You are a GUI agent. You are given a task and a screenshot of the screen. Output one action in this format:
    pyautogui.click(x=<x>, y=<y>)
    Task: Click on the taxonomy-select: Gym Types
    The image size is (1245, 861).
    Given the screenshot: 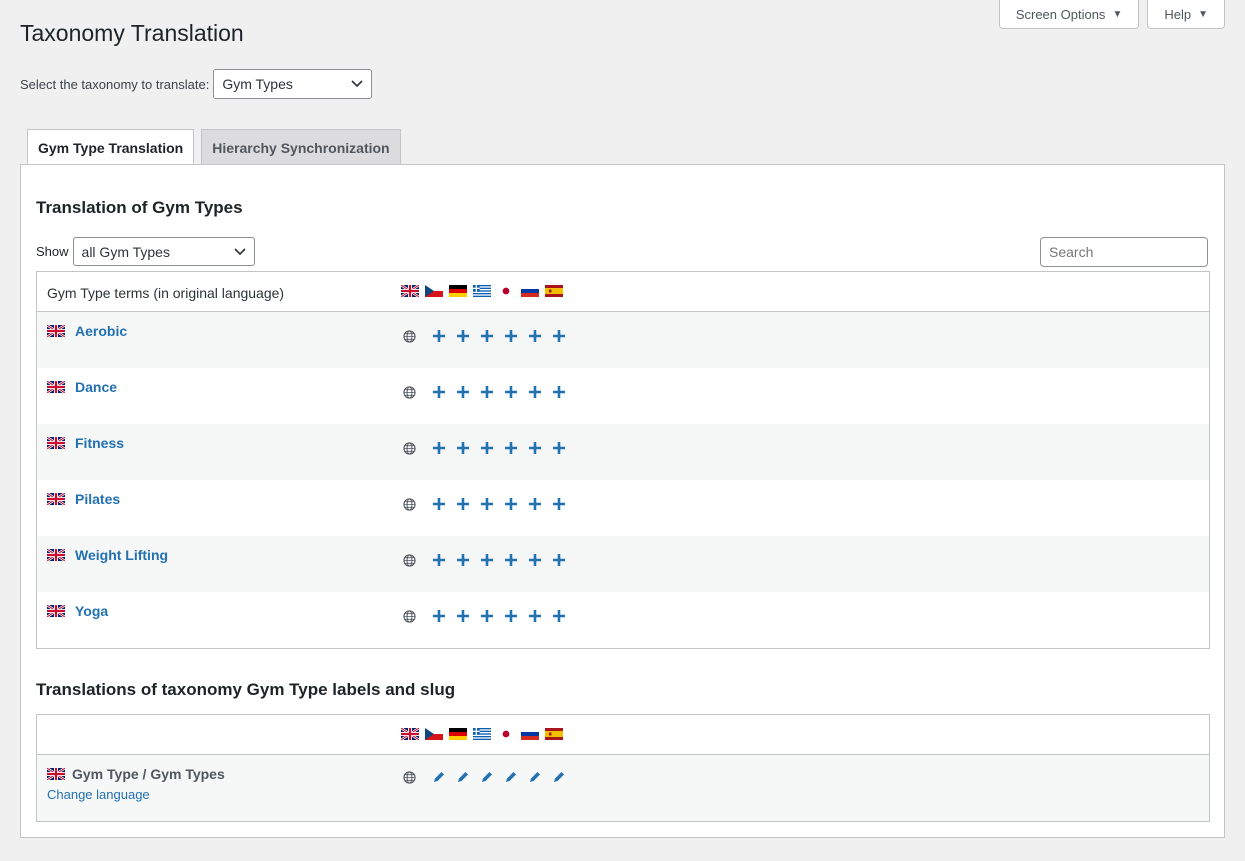 What is the action you would take?
    pyautogui.click(x=293, y=84)
    